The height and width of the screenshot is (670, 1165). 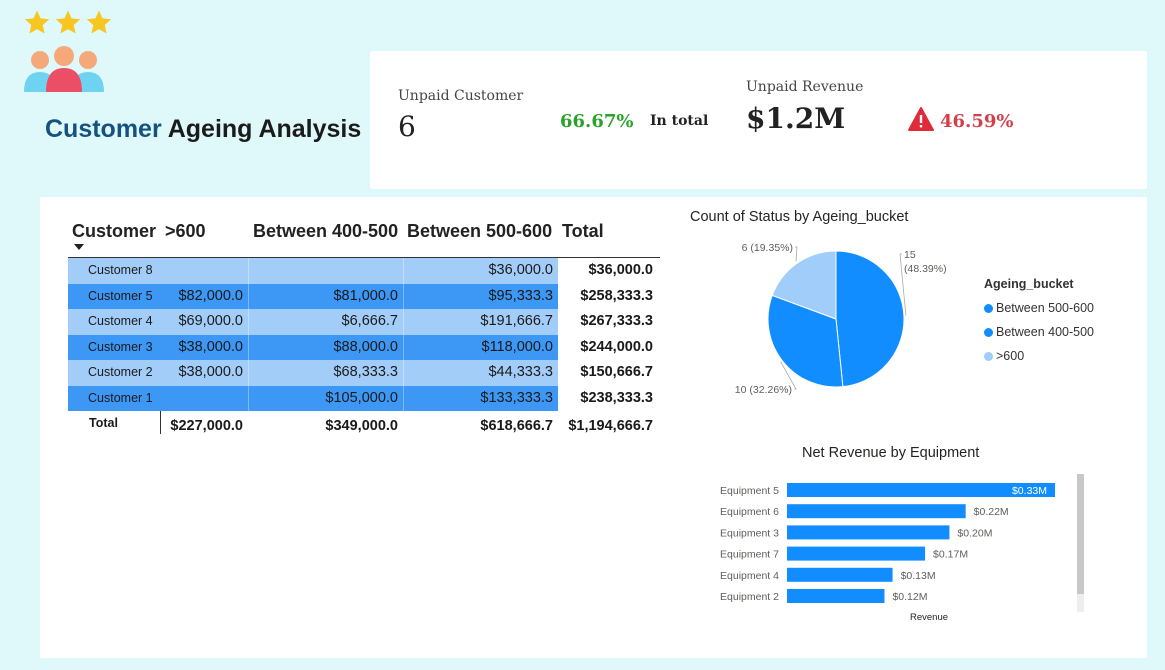 What do you see at coordinates (114, 398) in the screenshot?
I see `row-customer-label: Customer 1` at bounding box center [114, 398].